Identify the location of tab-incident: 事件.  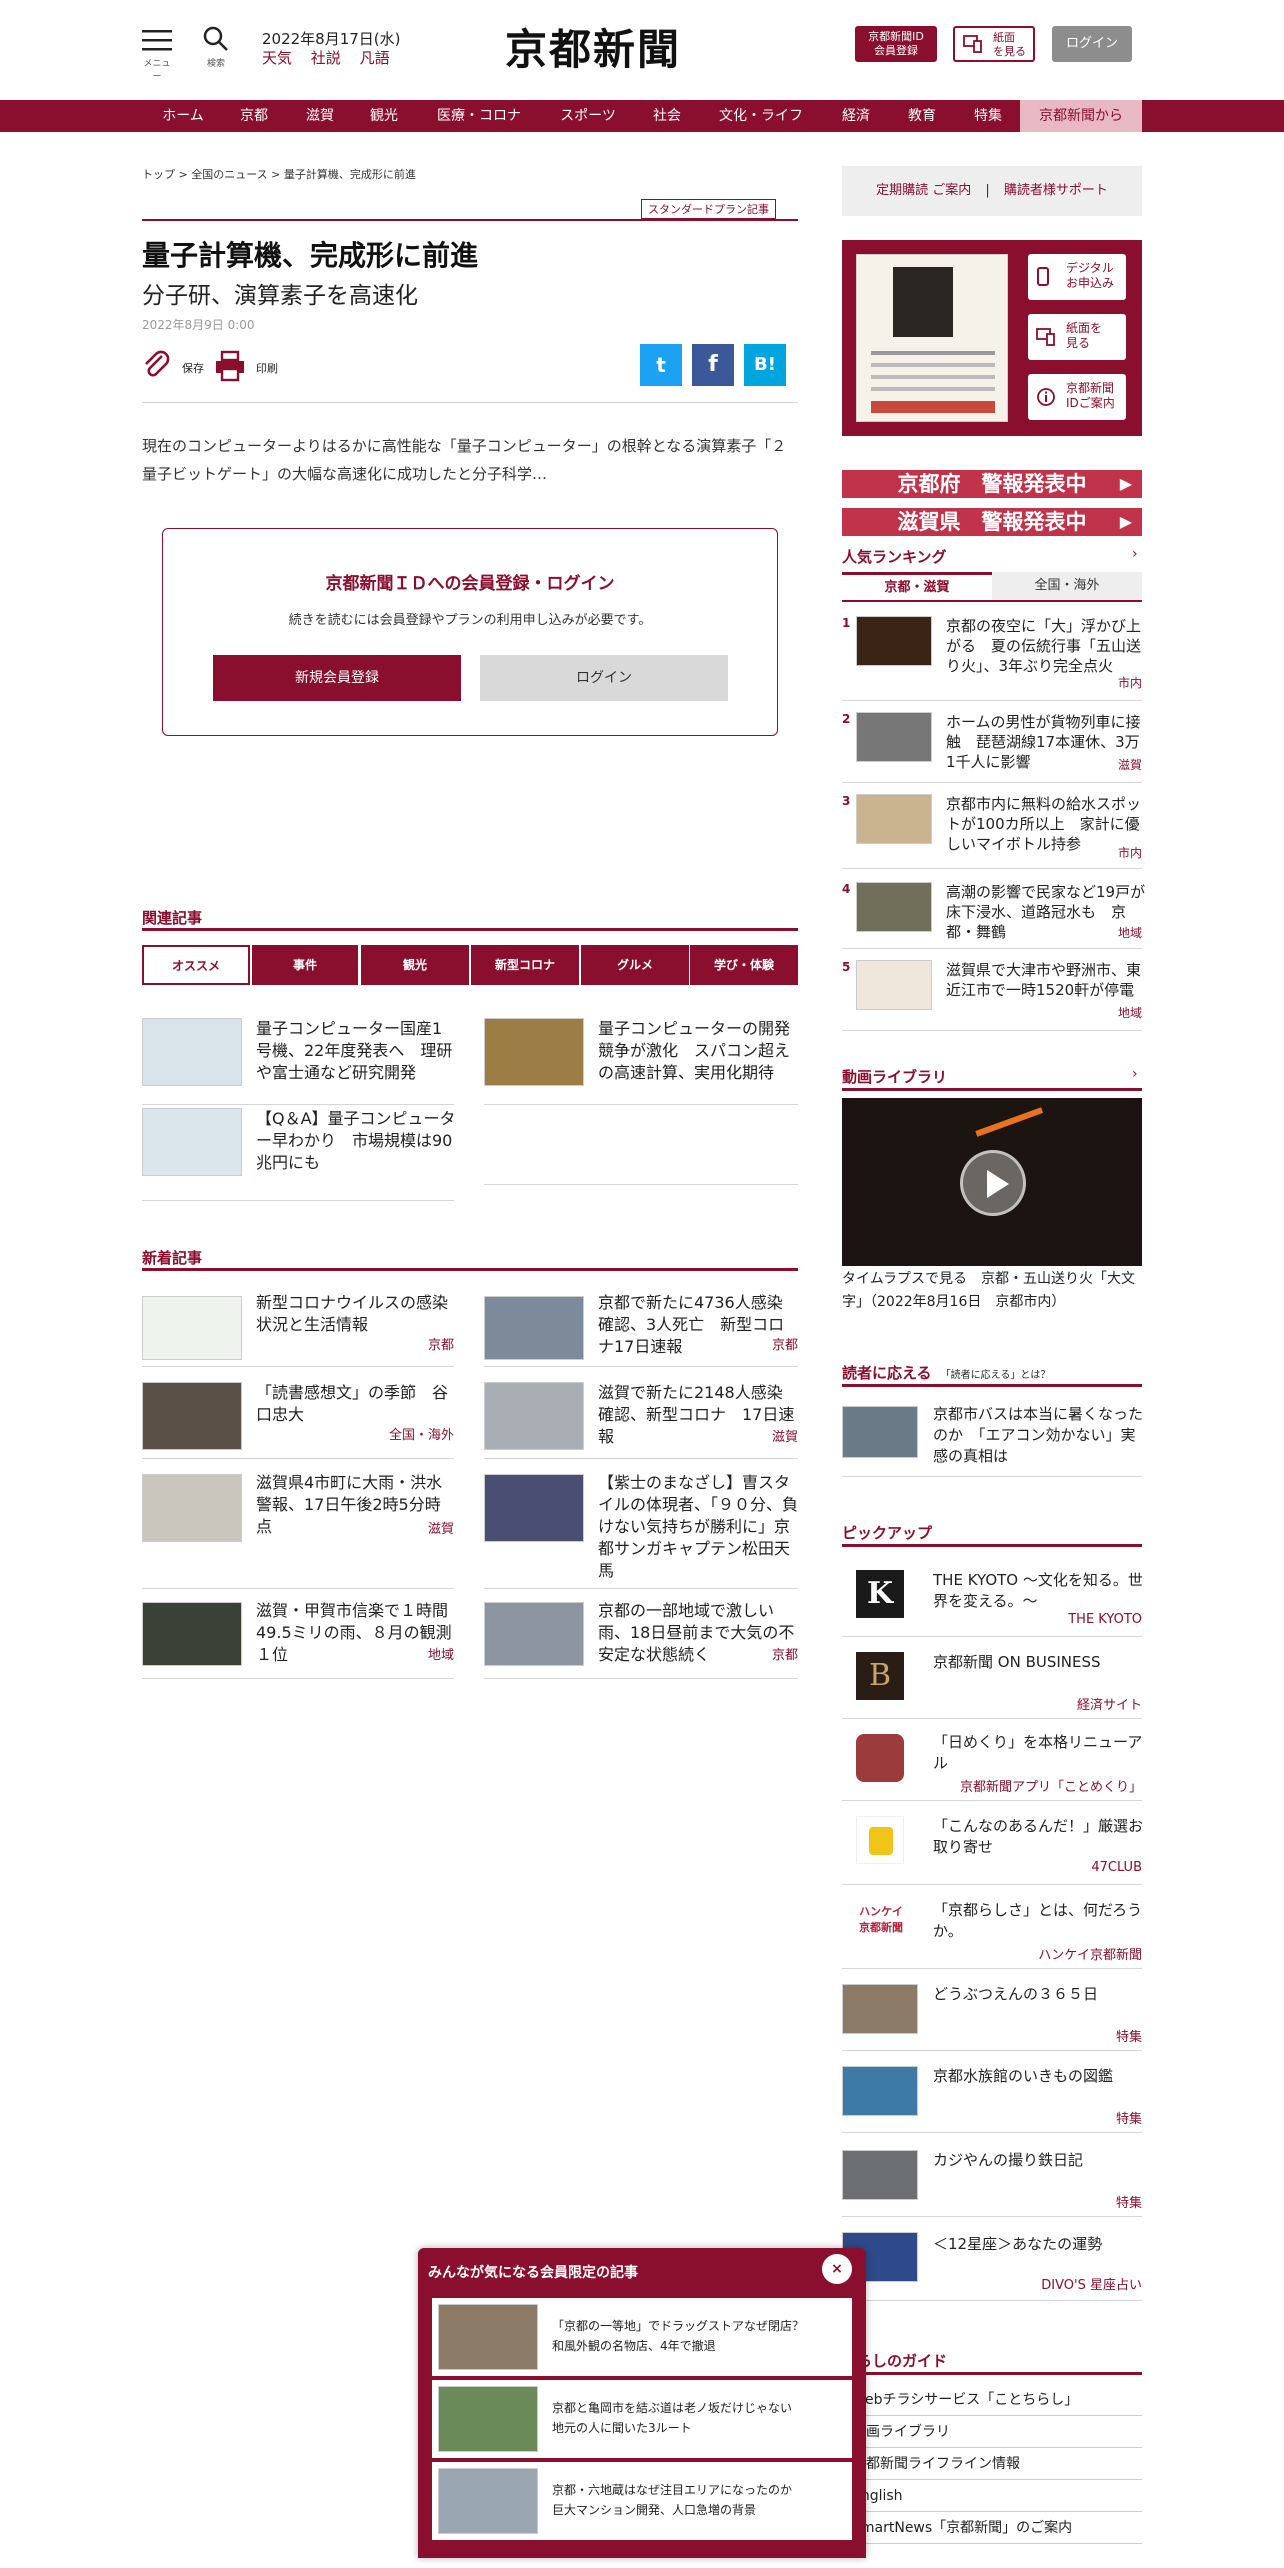
(305, 965).